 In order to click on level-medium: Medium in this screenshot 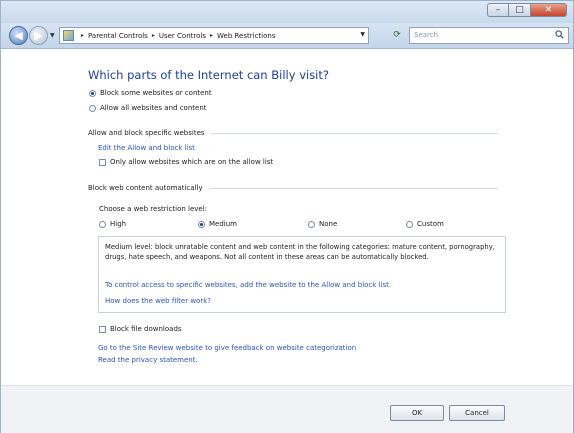, I will do `click(217, 224)`.